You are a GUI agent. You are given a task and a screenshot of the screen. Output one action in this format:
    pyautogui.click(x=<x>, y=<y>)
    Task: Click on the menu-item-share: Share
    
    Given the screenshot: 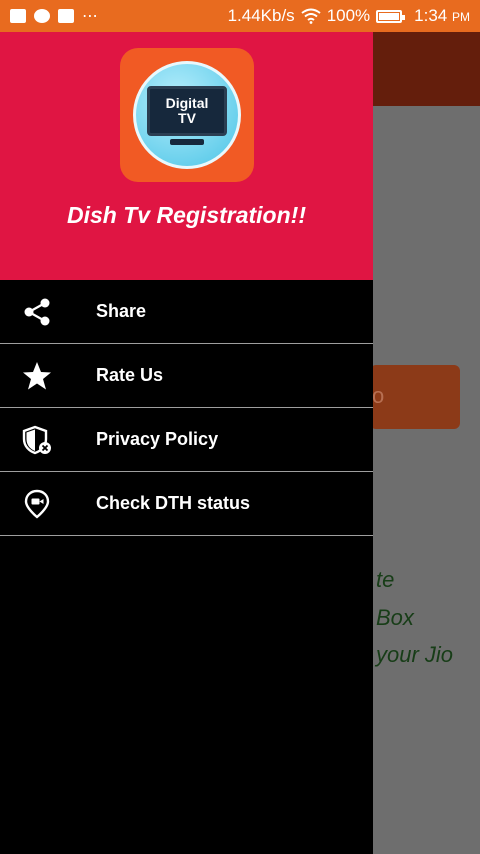 What is the action you would take?
    pyautogui.click(x=186, y=312)
    